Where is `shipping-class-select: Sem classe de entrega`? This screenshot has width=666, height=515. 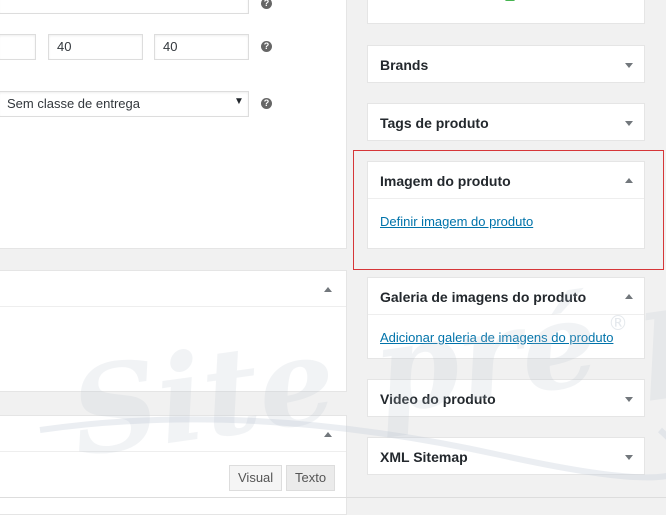
shipping-class-select: Sem classe de entrega is located at coordinates (124, 104).